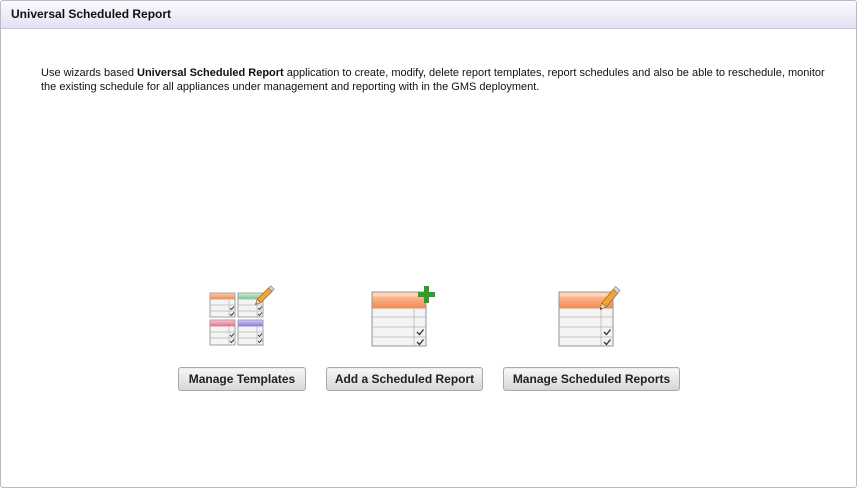 The width and height of the screenshot is (859, 490). What do you see at coordinates (405, 316) in the screenshot?
I see `add-report-icon` at bounding box center [405, 316].